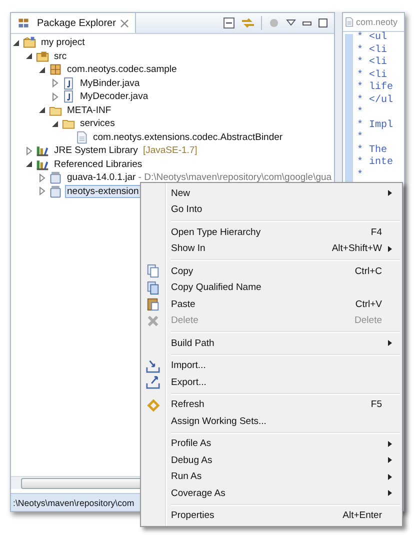 The height and width of the screenshot is (535, 414). What do you see at coordinates (63, 43) in the screenshot?
I see `tree-item: my project` at bounding box center [63, 43].